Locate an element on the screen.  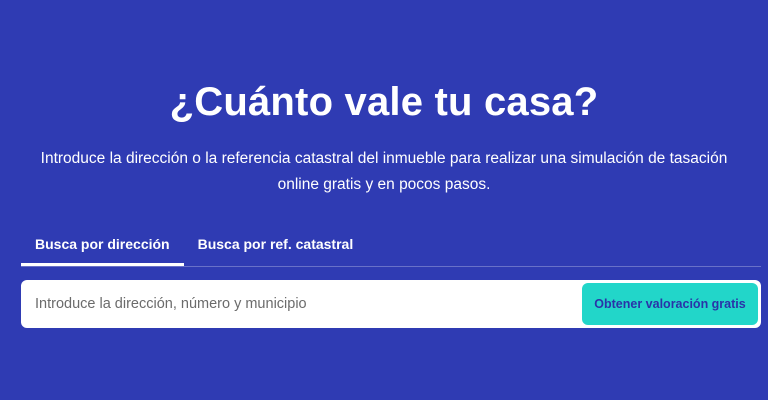
page-title: ¿Cuánto vale tu casa? is located at coordinates (384, 102).